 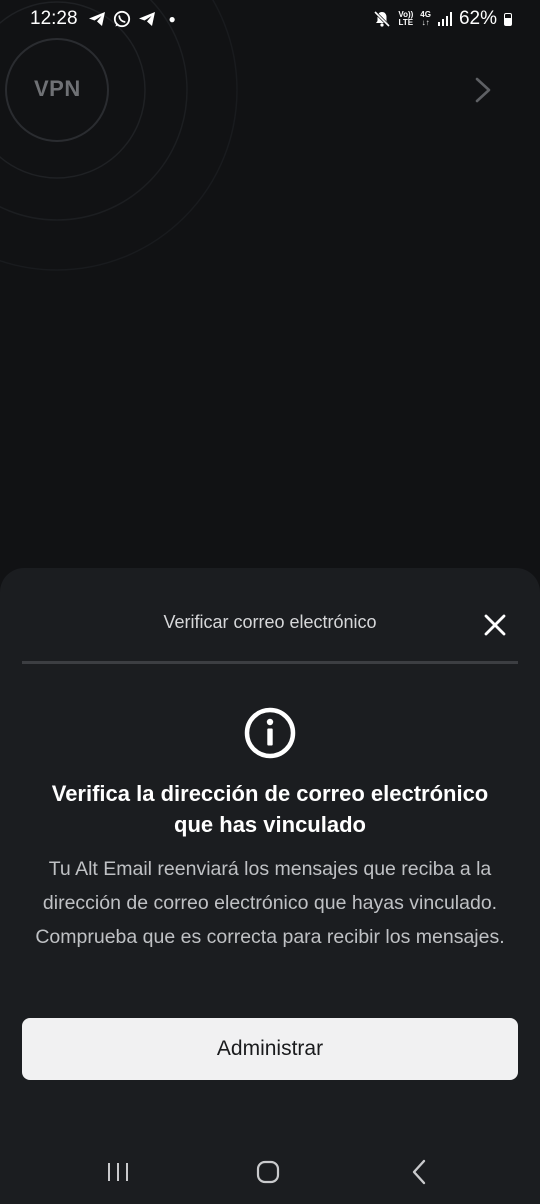 I want to click on divider, so click(x=270, y=662).